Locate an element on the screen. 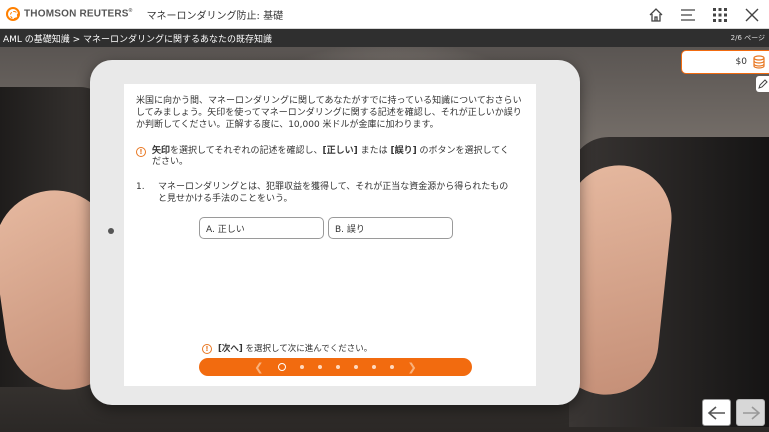  grid-icon is located at coordinates (720, 15).